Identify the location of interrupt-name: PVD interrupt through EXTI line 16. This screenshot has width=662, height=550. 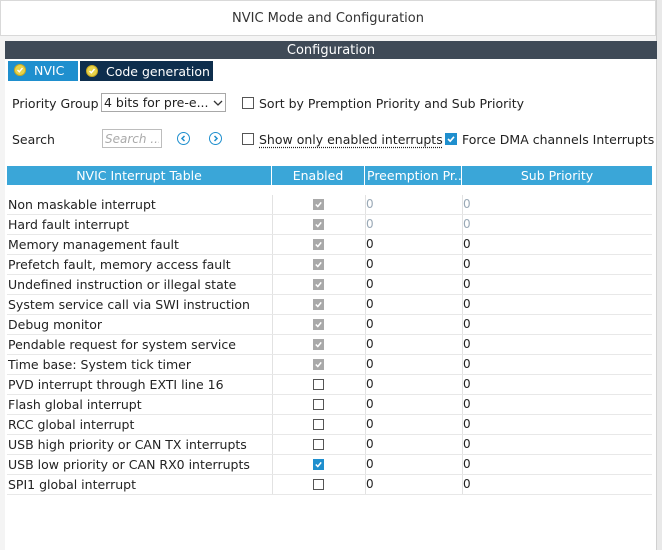
(116, 384).